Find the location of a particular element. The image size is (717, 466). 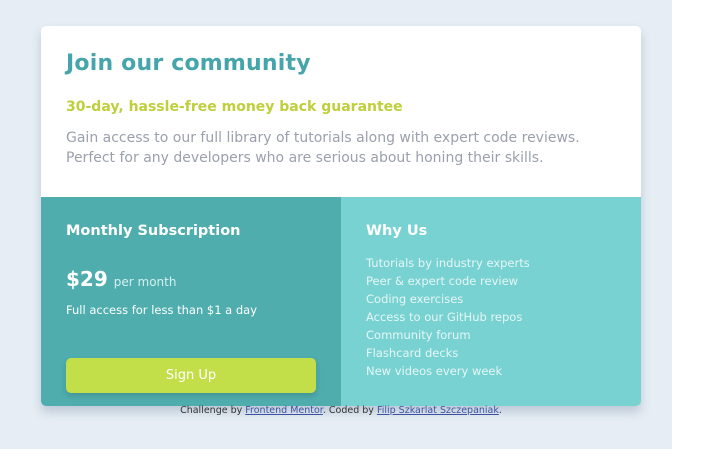

why-us-item: Community forum is located at coordinates (418, 335).